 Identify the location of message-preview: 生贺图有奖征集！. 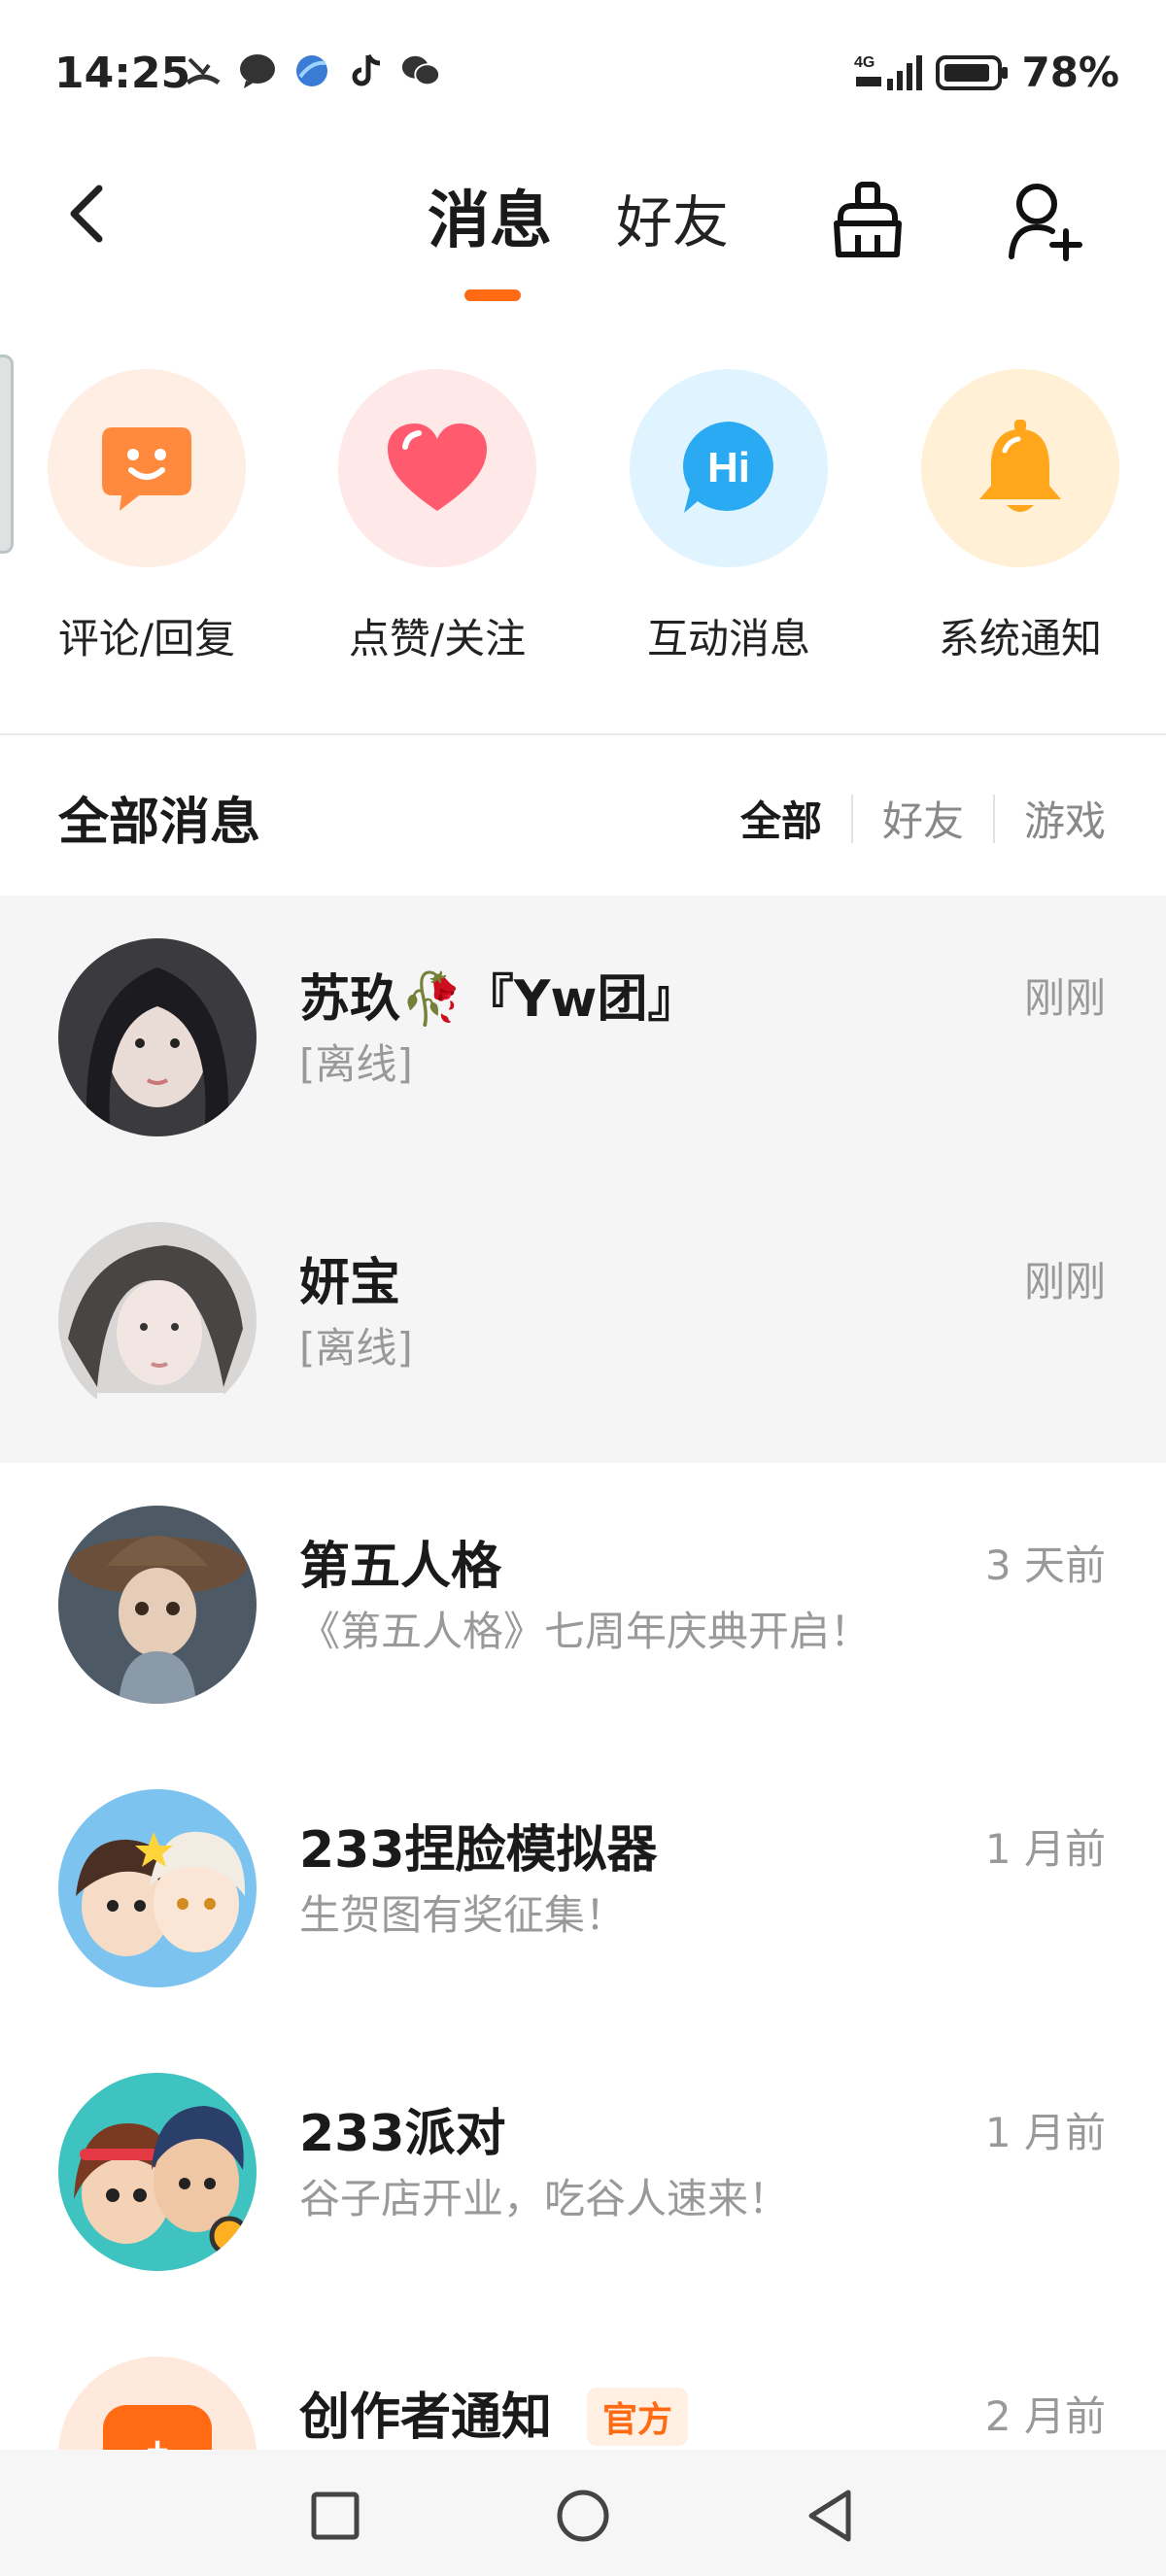
(463, 1915).